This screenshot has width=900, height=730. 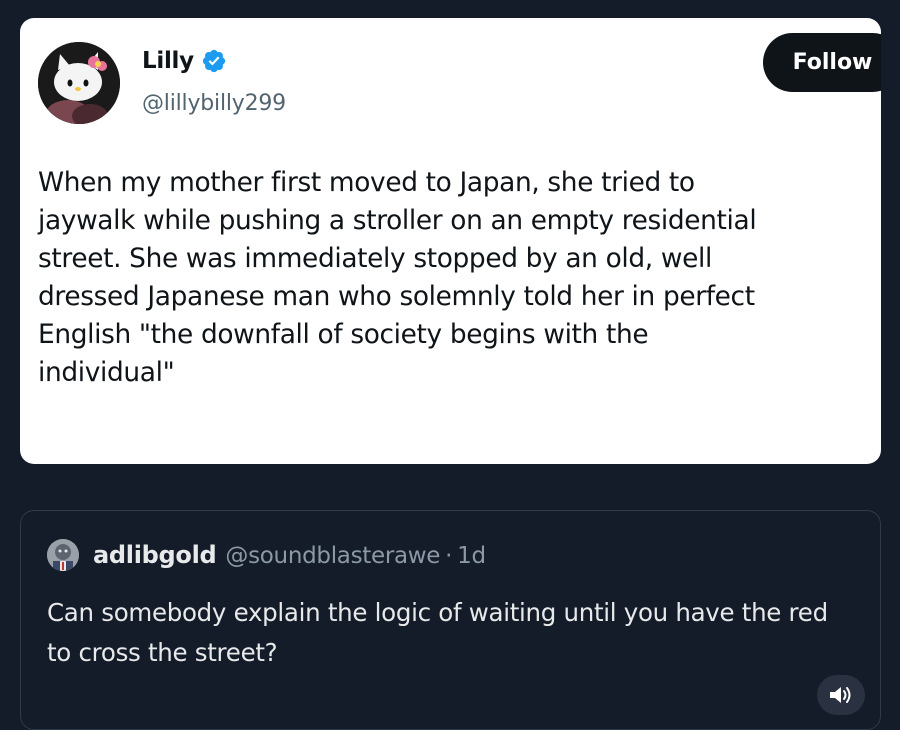 I want to click on reply-author-handle: @soundblasterawe, so click(x=332, y=556).